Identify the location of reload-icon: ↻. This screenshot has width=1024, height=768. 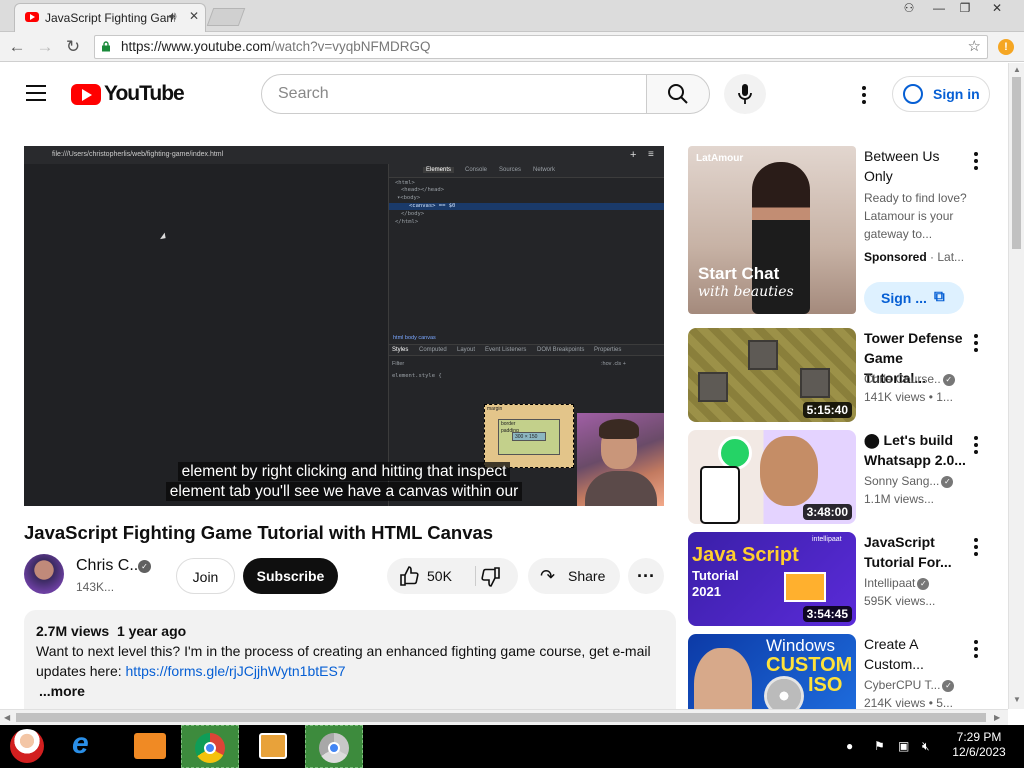
(73, 47).